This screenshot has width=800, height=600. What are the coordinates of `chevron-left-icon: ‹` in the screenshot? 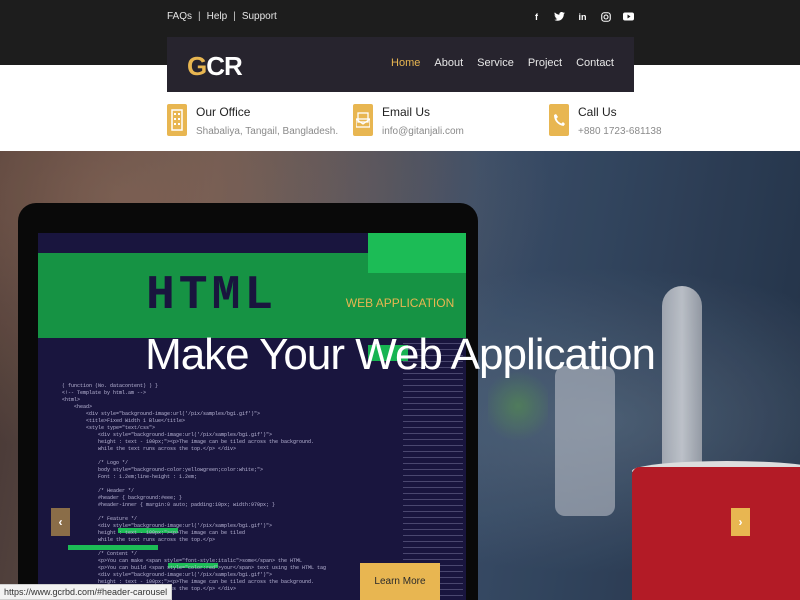 It's located at (60, 522).